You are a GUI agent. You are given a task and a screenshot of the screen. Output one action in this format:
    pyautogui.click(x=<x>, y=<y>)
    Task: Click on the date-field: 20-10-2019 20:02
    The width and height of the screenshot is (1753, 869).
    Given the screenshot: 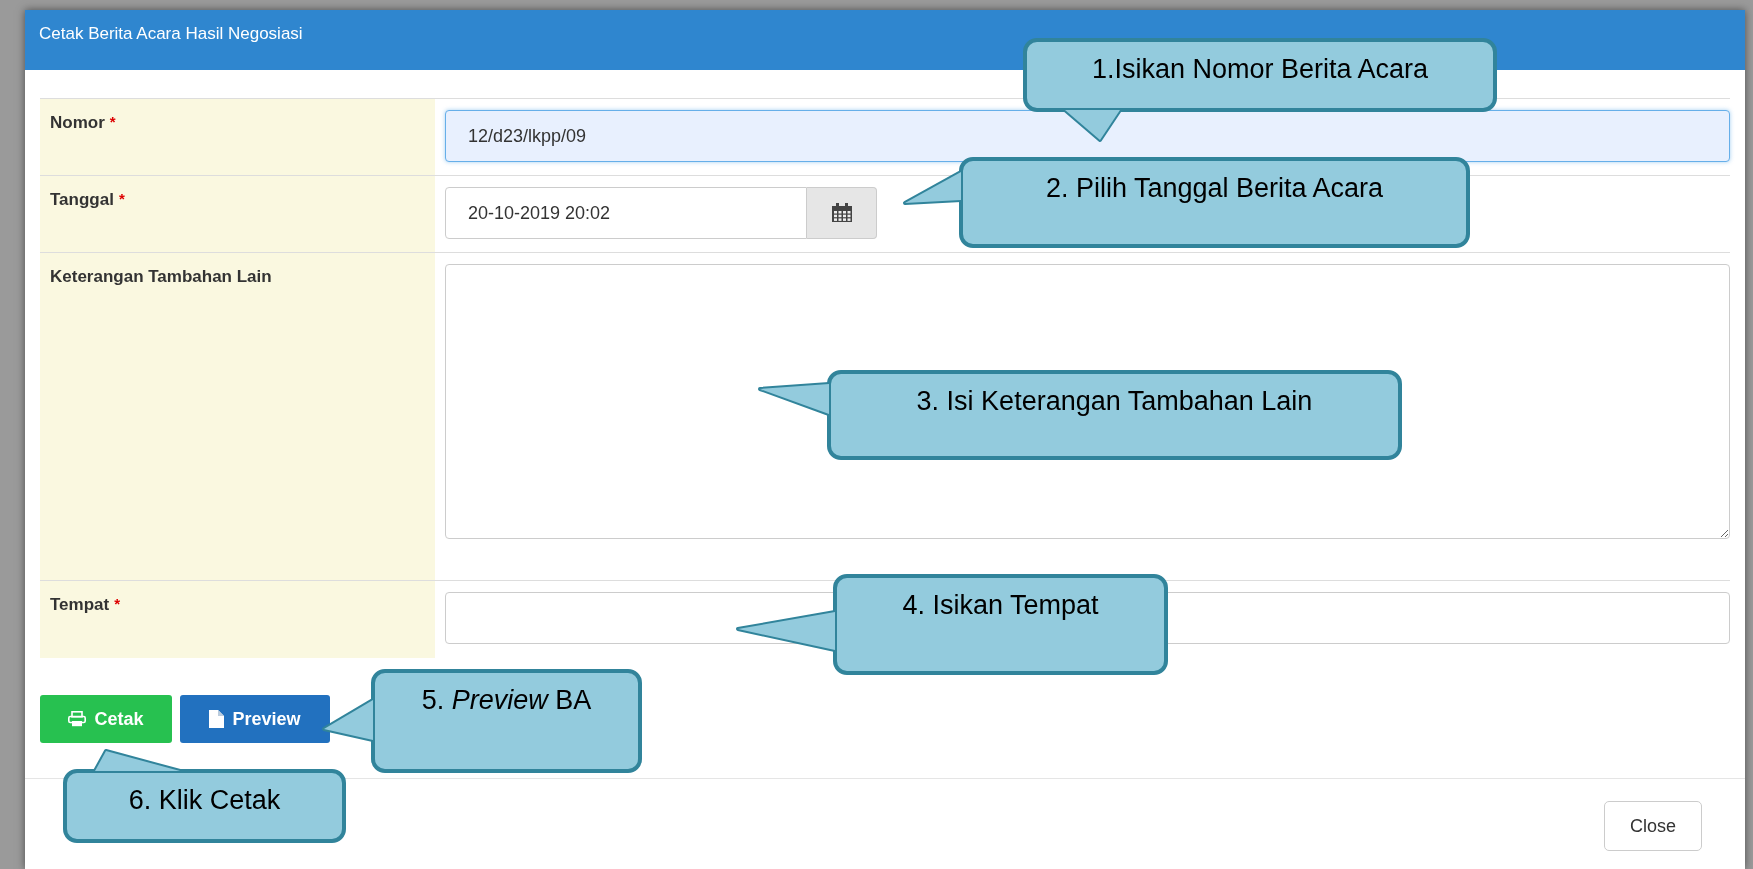 What is the action you would take?
    pyautogui.click(x=626, y=213)
    